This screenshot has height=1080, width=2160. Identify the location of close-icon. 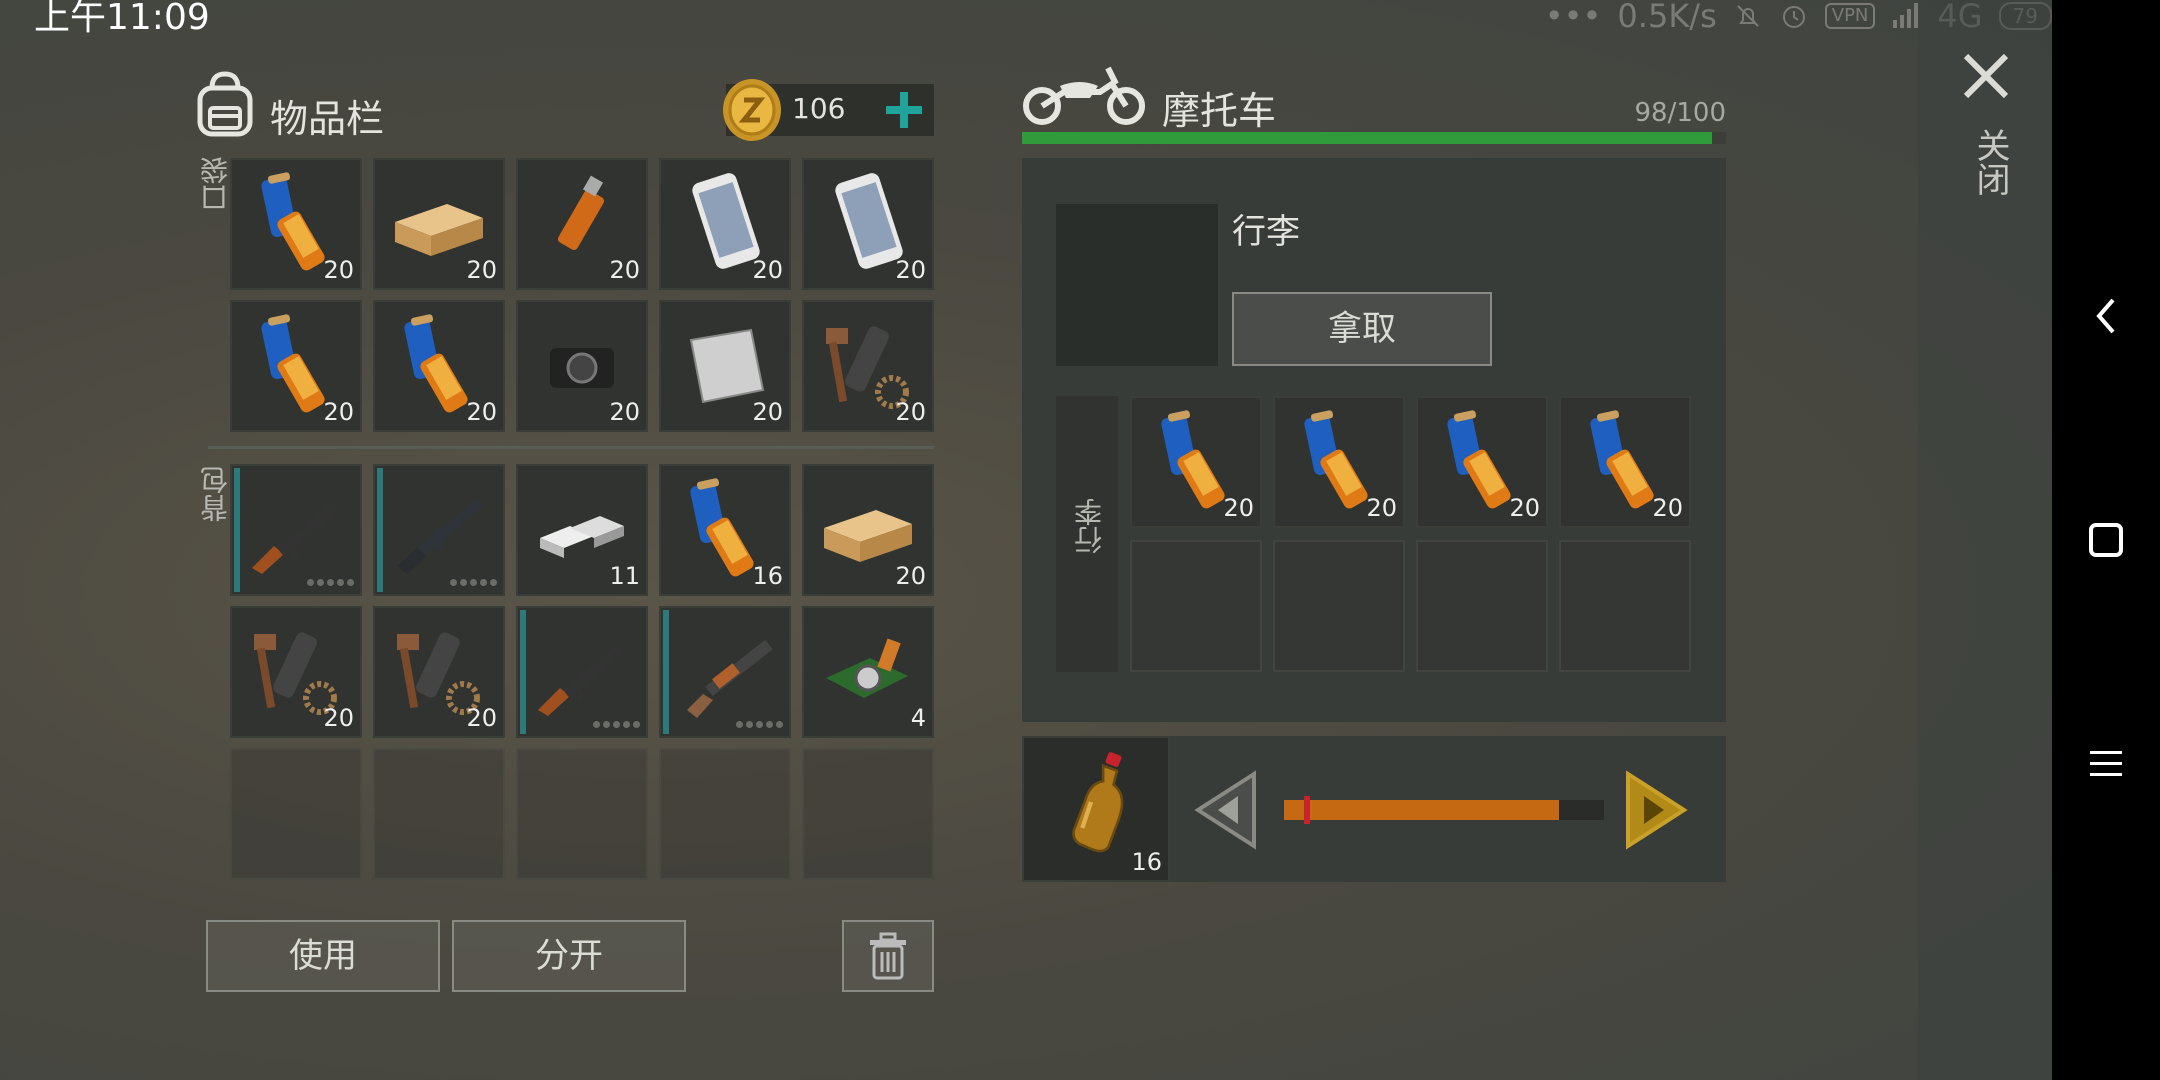
(1986, 76).